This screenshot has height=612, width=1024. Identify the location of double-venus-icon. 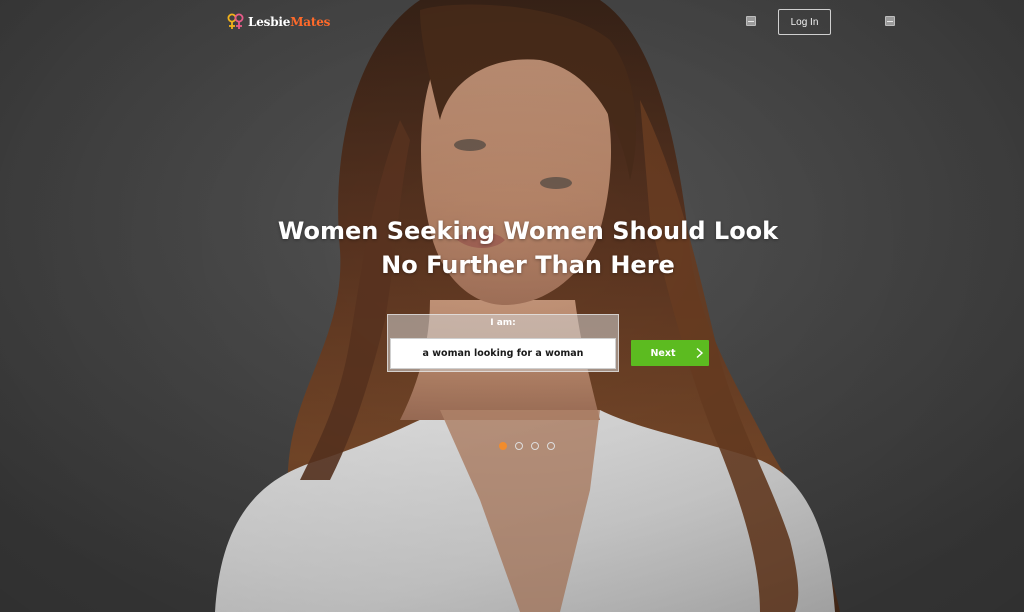
(235, 21).